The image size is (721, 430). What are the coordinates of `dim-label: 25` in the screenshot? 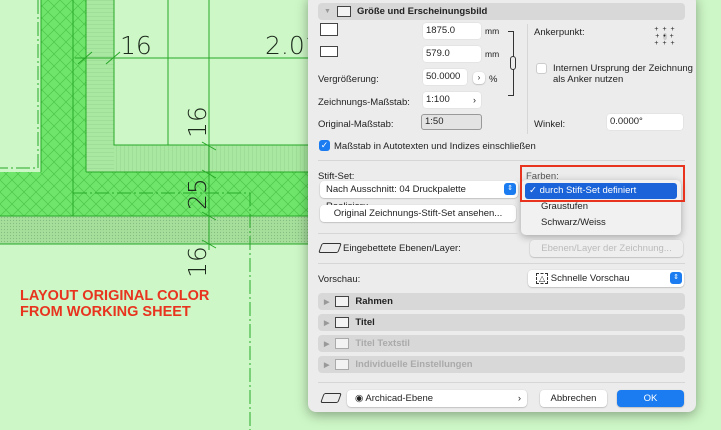 It's located at (197, 194).